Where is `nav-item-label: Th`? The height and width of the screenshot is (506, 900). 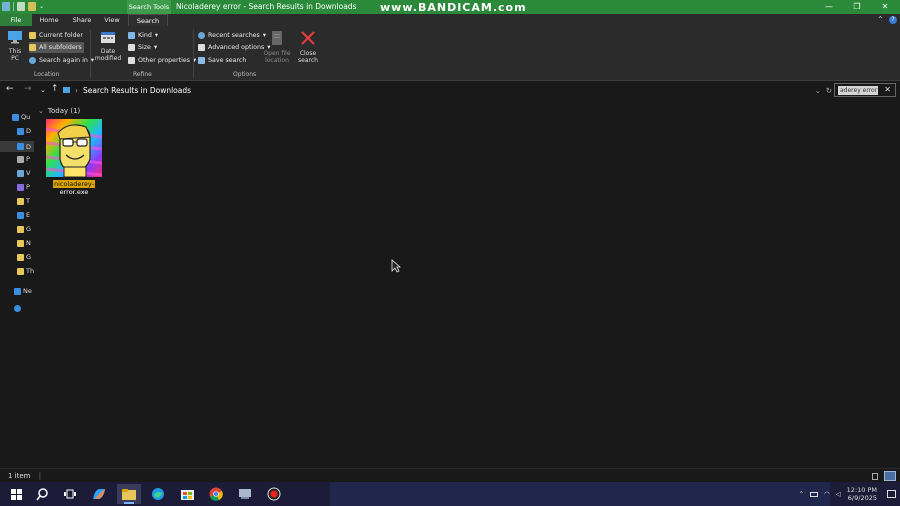 nav-item-label: Th is located at coordinates (30, 271).